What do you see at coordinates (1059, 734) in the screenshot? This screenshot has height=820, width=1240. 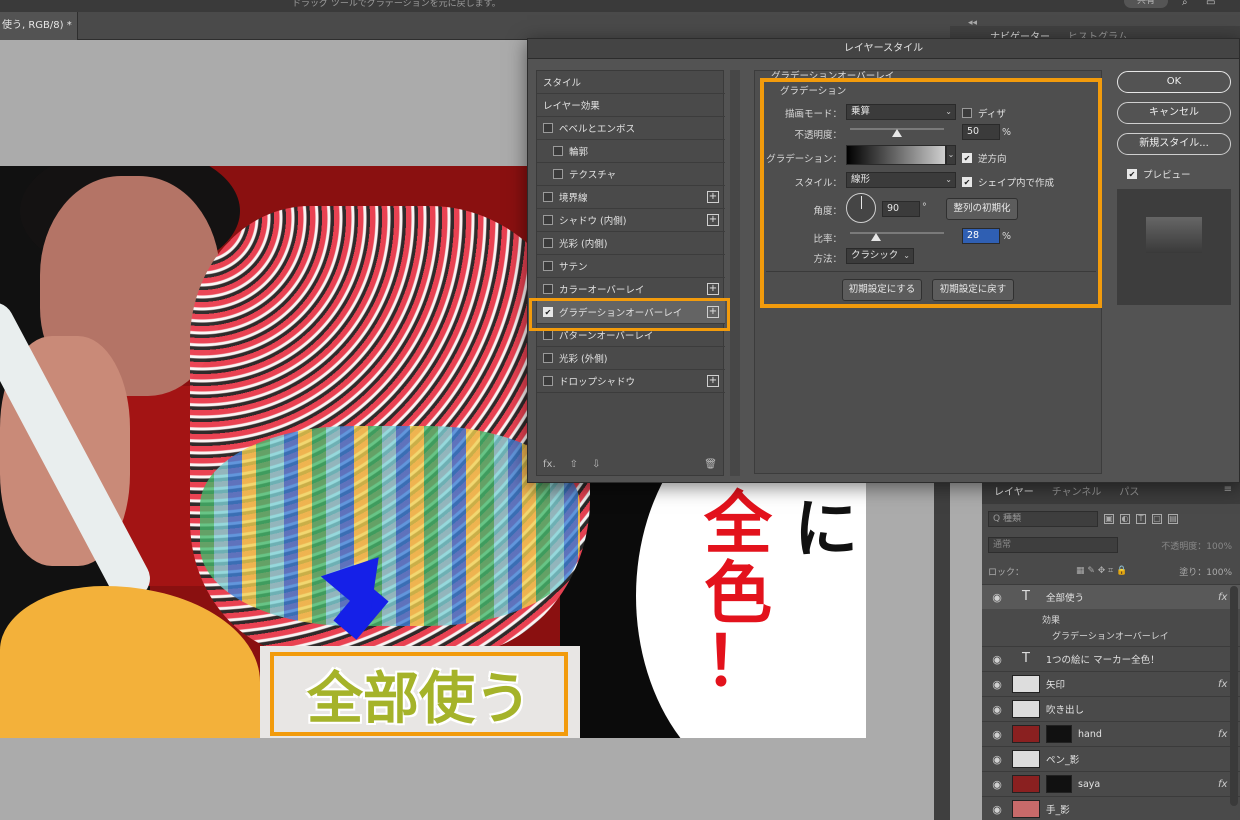 I see `layer-mask-thumbnail` at bounding box center [1059, 734].